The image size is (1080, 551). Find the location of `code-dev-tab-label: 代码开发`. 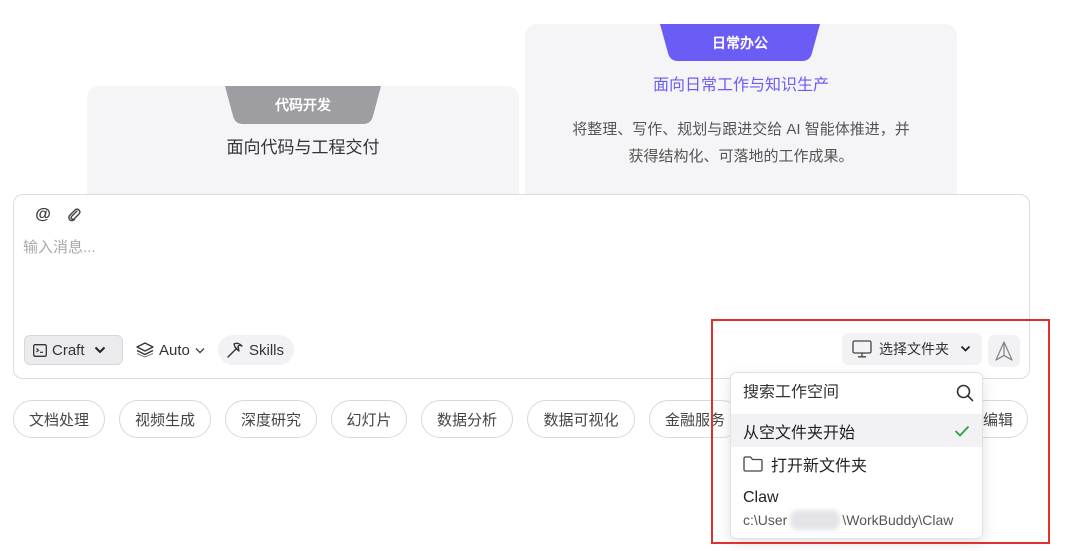

code-dev-tab-label: 代码开发 is located at coordinates (303, 105).